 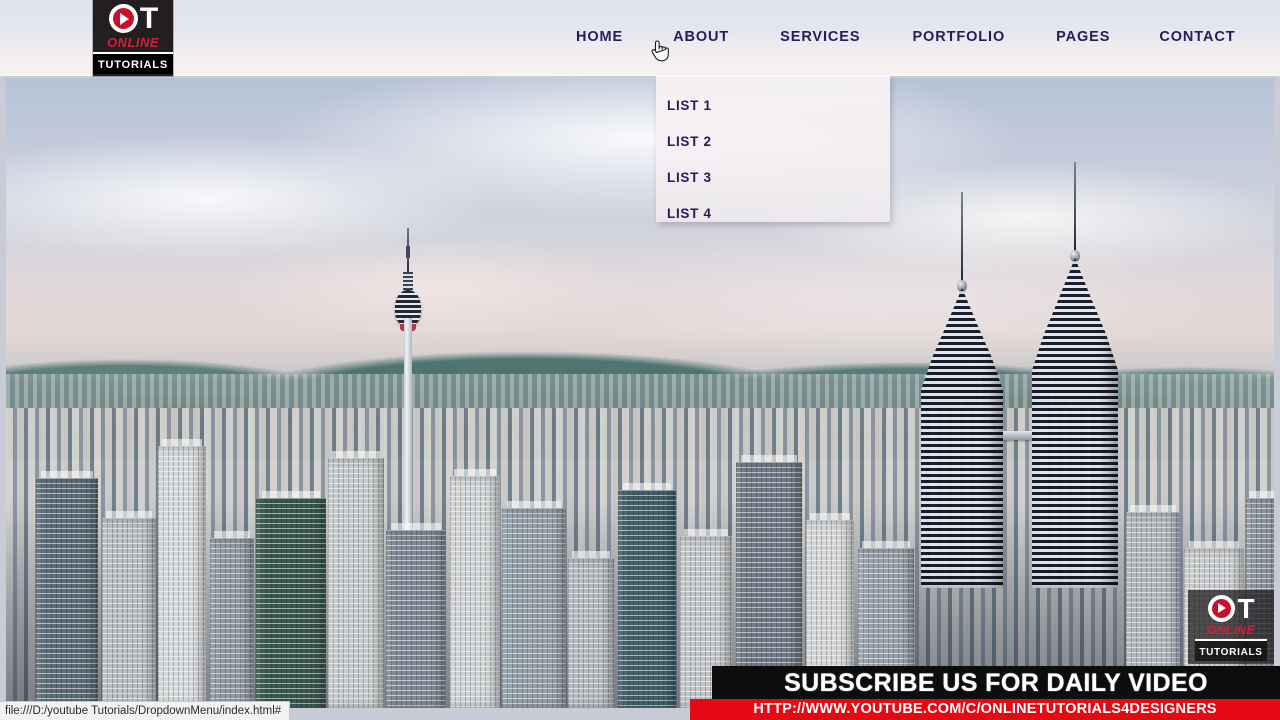 What do you see at coordinates (773, 106) in the screenshot?
I see `dropdown-item-list-1: LIST 1` at bounding box center [773, 106].